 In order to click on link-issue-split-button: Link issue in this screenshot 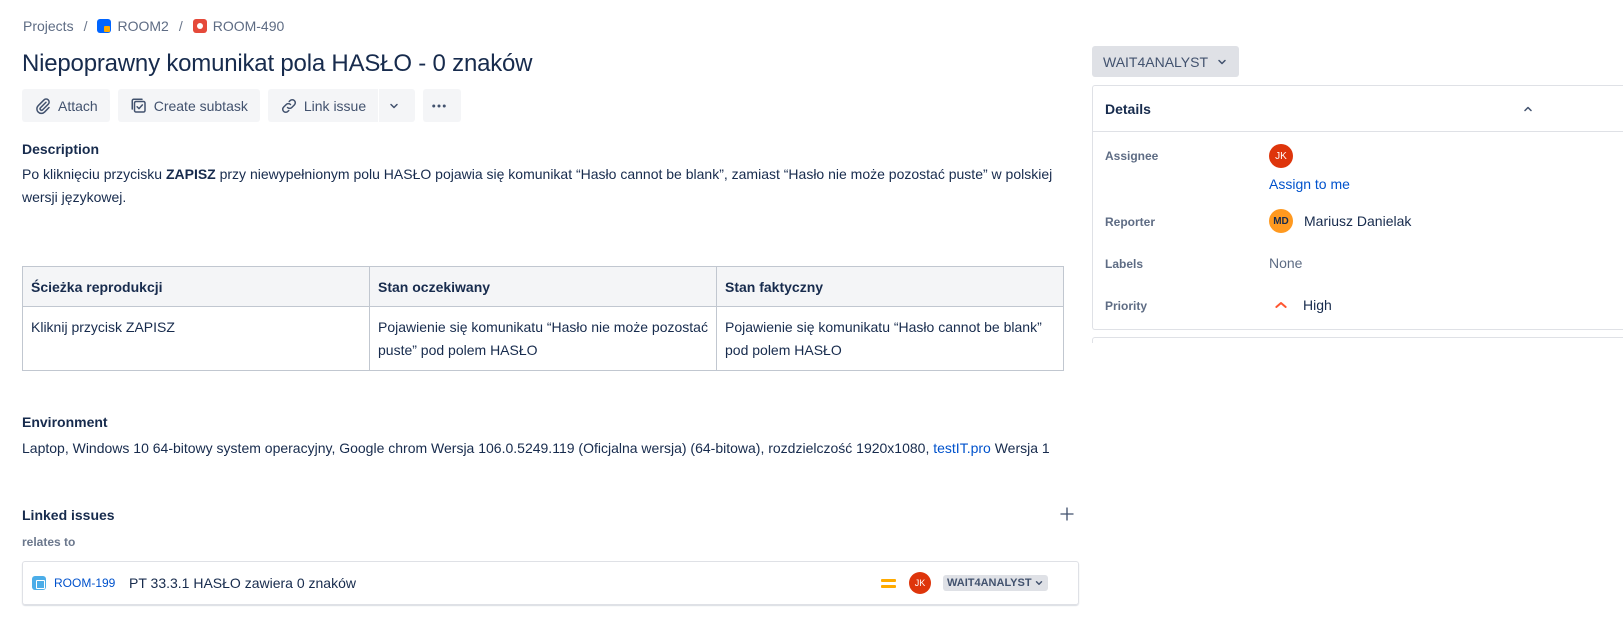, I will do `click(341, 105)`.